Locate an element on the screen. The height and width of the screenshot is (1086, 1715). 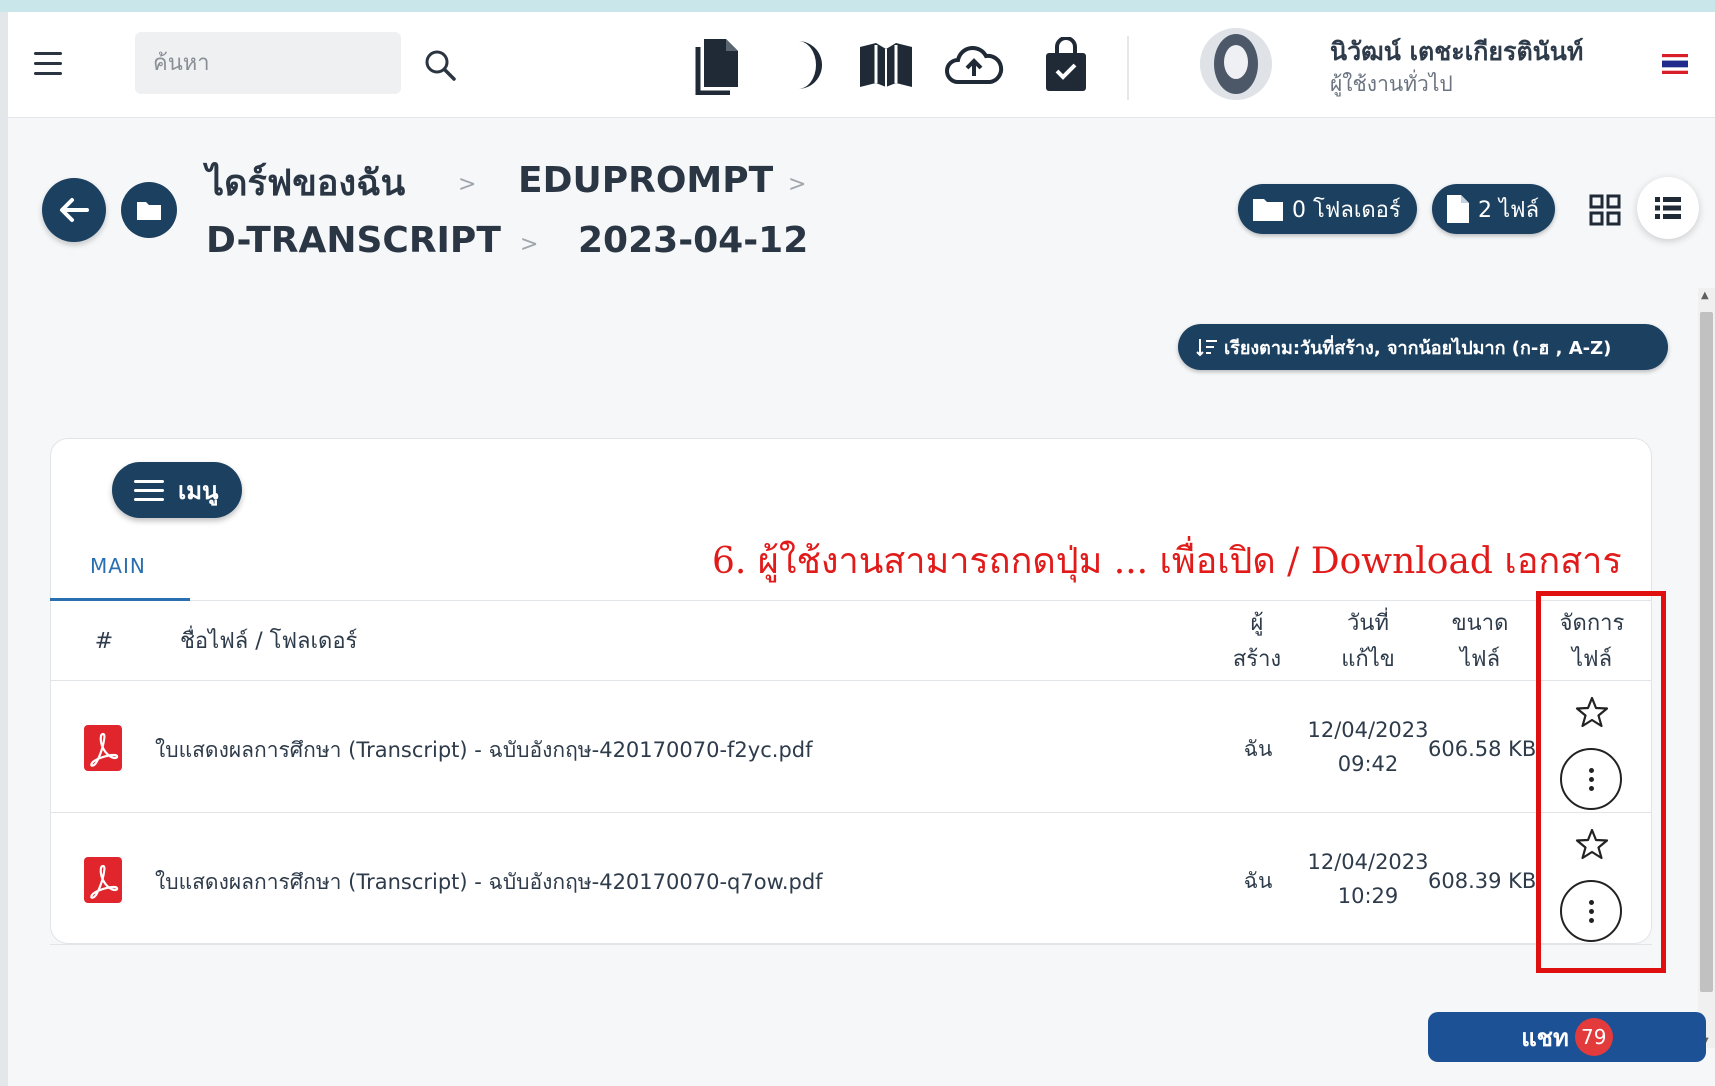
scroll-up-arrow-icon: ▲ is located at coordinates (1705, 295).